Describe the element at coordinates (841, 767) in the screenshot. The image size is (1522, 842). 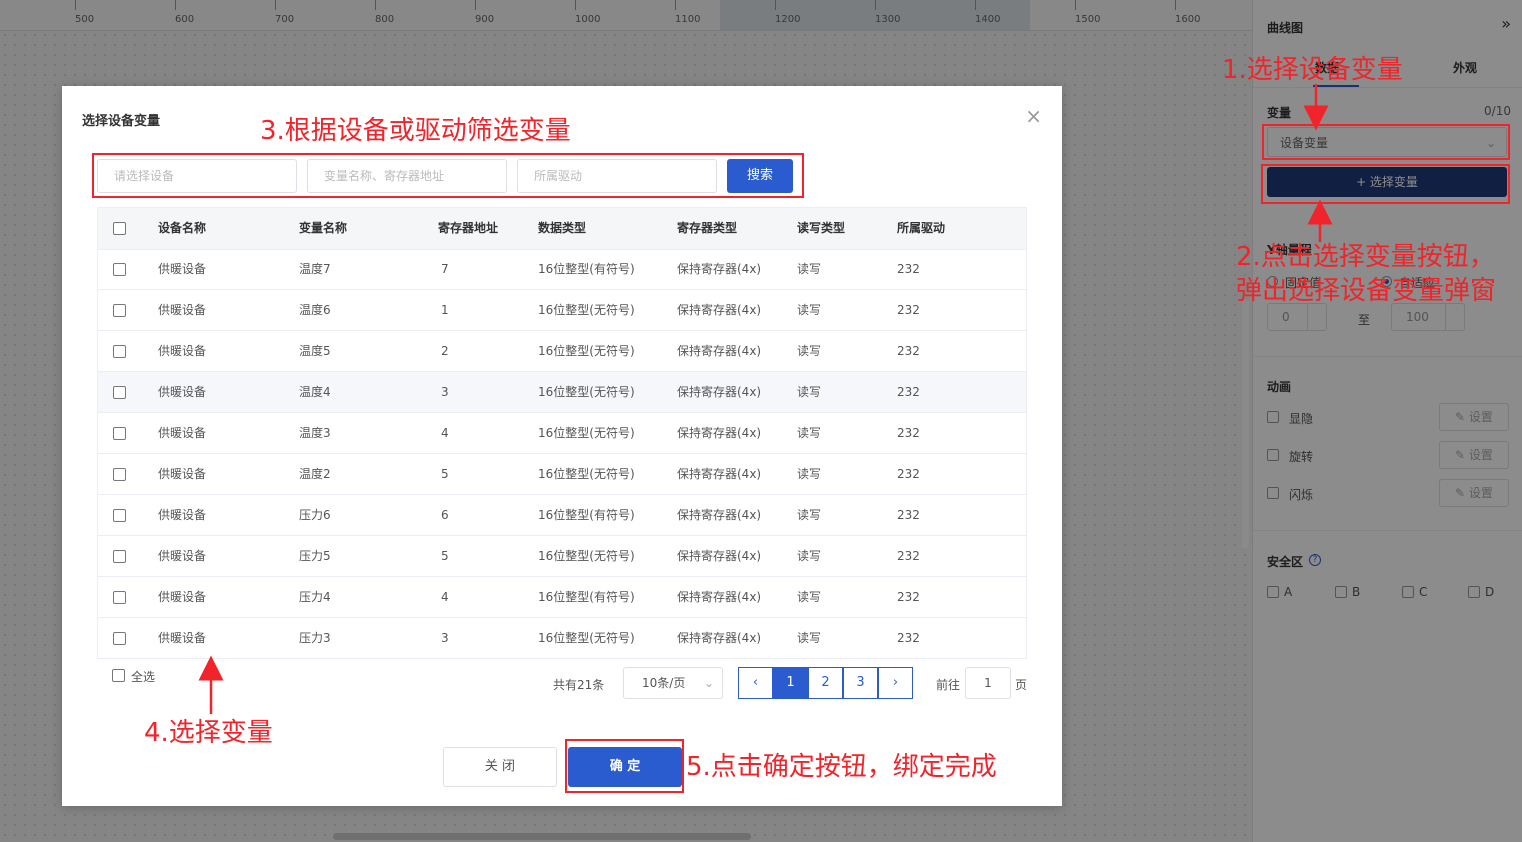
I see `annotation-step5: 5.点击确定按钮，绑定完成` at that location.